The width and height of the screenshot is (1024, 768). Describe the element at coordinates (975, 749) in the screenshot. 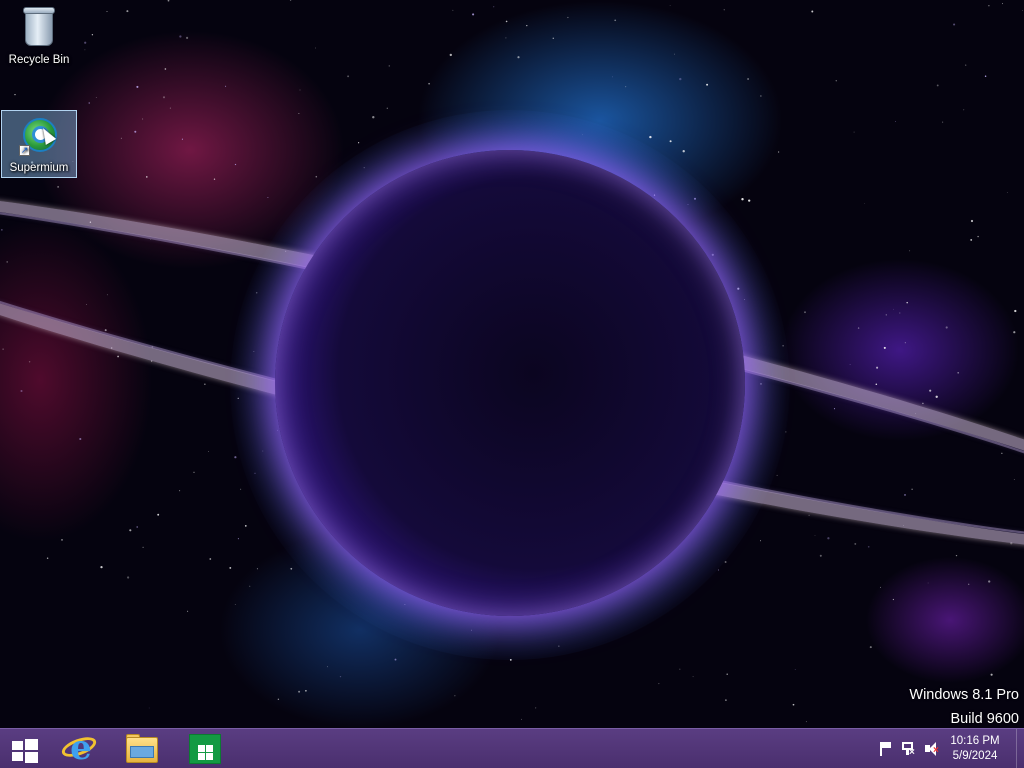

I see `taskbar-clock: 10:16 PM 5/9/2024` at that location.